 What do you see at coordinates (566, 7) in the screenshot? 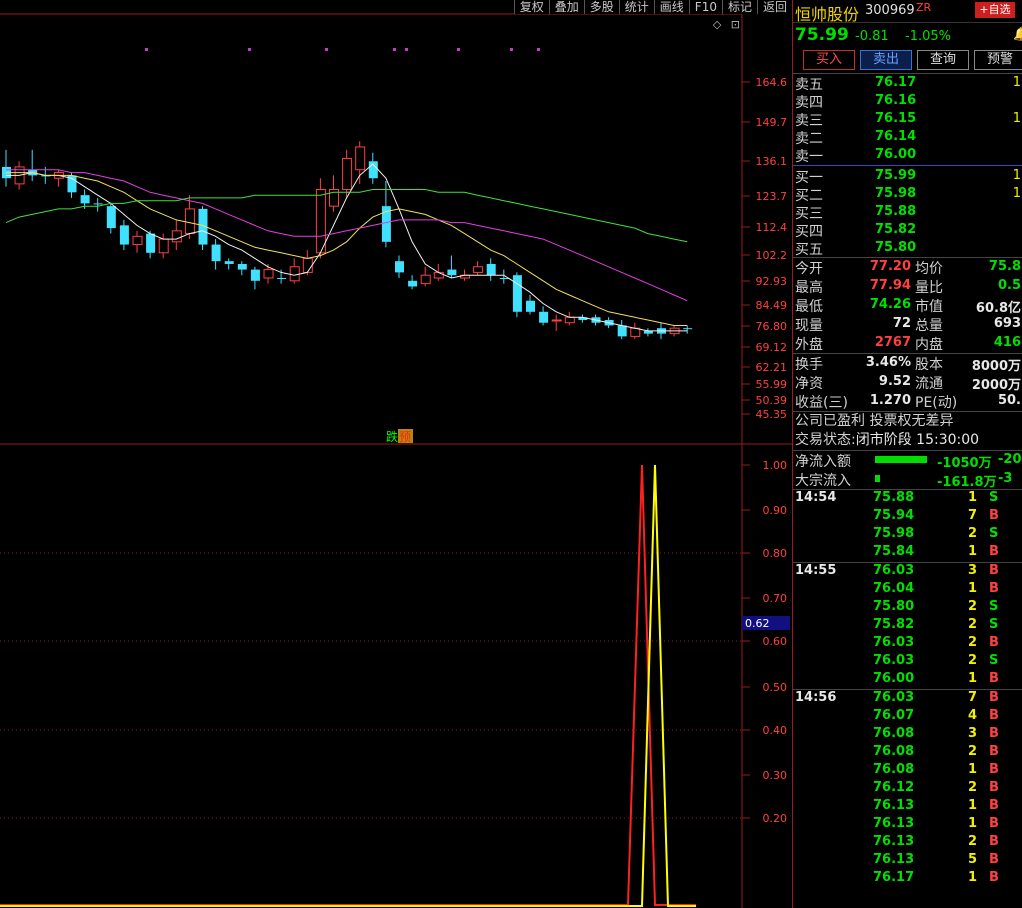
I see `toolbar-item-1: 叠加` at bounding box center [566, 7].